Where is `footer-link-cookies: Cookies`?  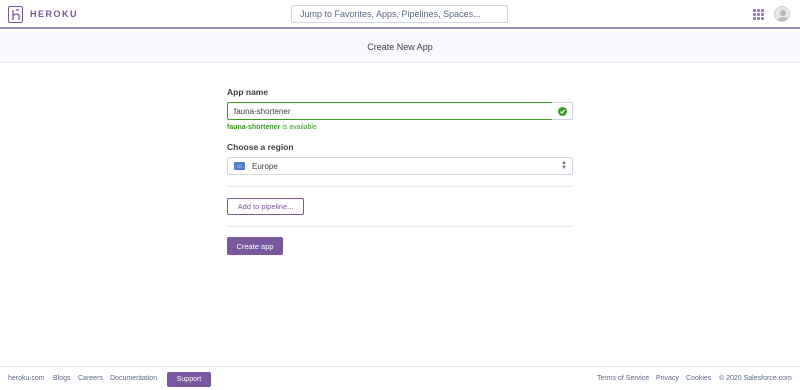 footer-link-cookies: Cookies is located at coordinates (698, 378).